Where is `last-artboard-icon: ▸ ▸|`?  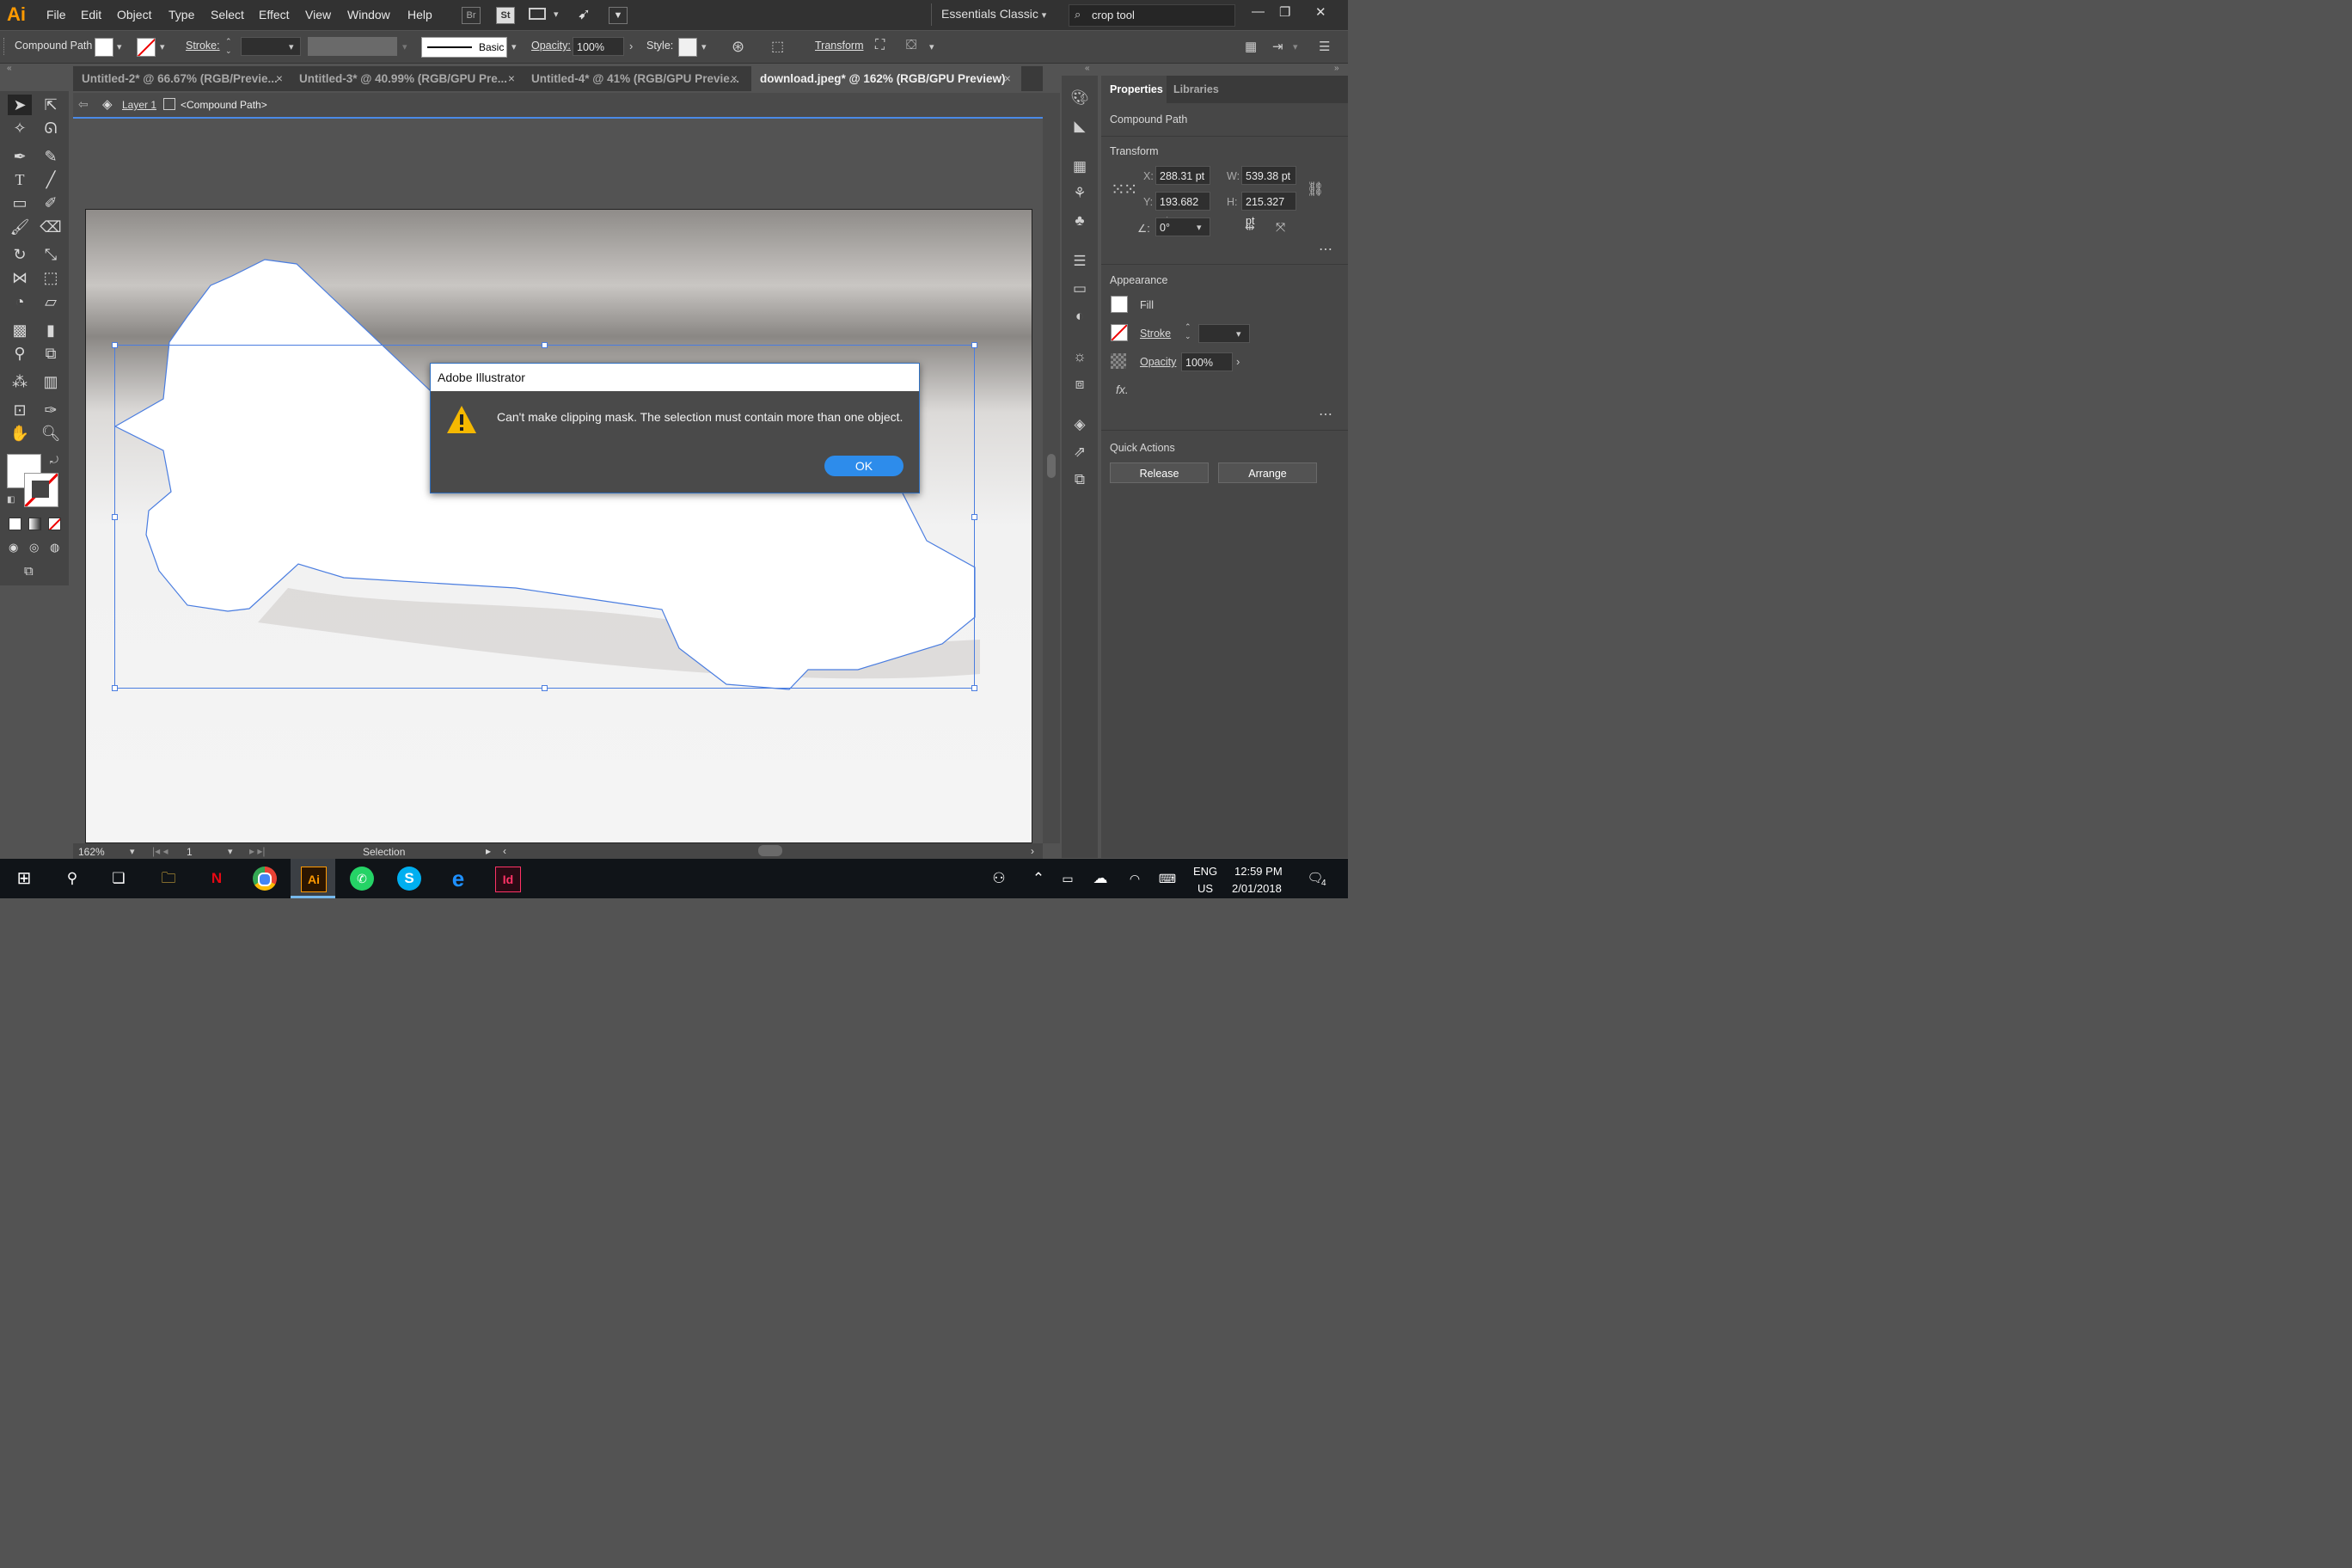 last-artboard-icon: ▸ ▸| is located at coordinates (257, 851).